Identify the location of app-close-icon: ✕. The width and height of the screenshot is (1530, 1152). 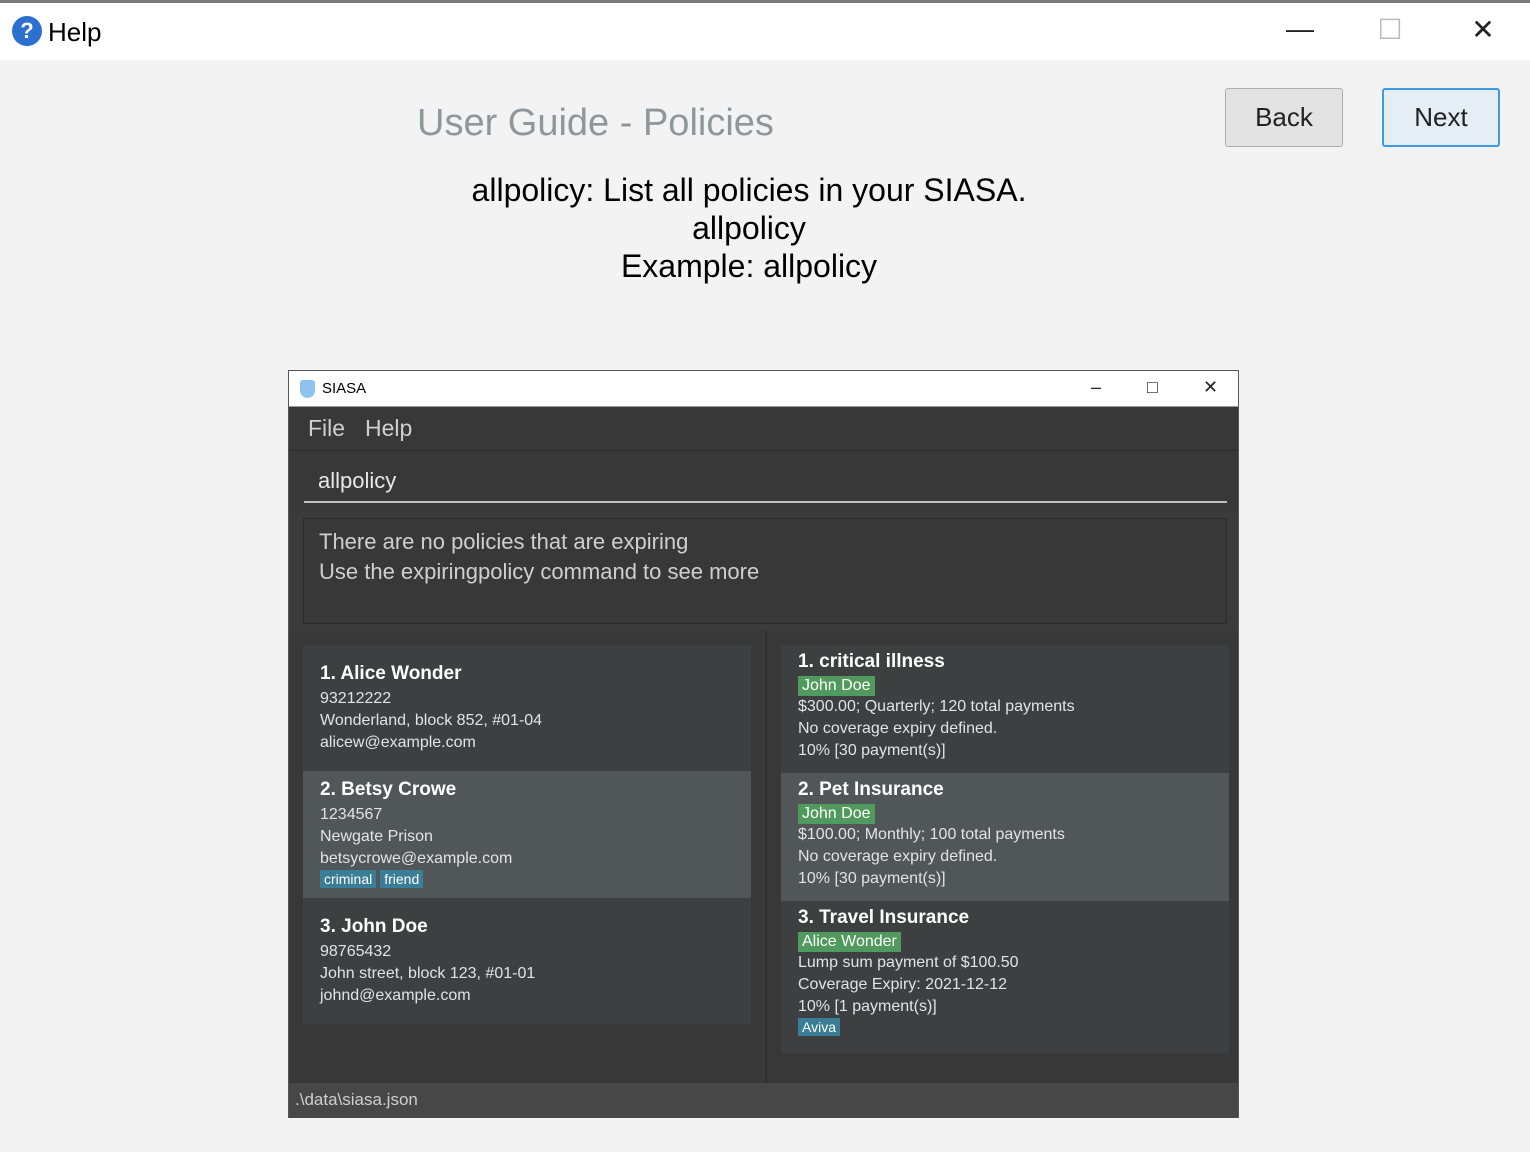
(1211, 387).